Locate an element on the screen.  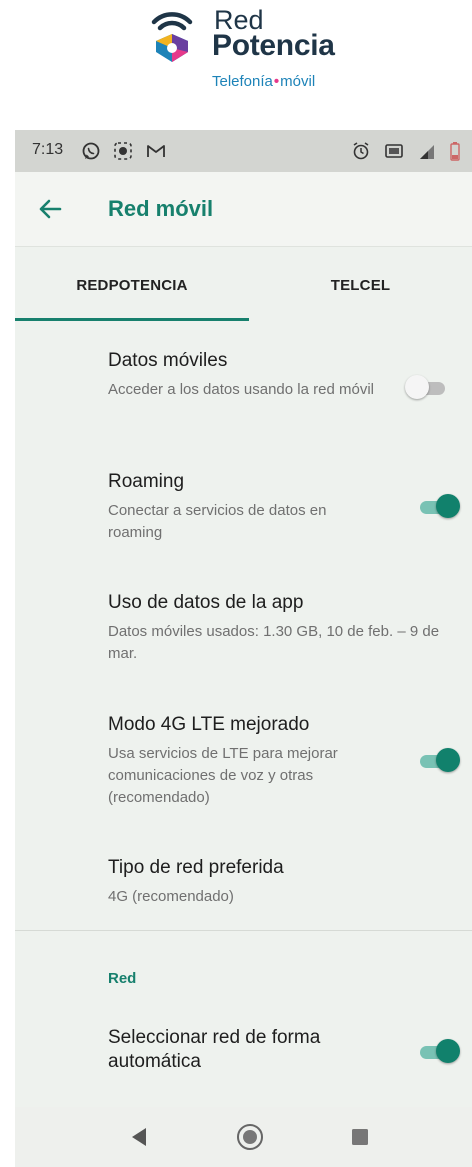
roaming-toggle is located at coordinates (438, 506).